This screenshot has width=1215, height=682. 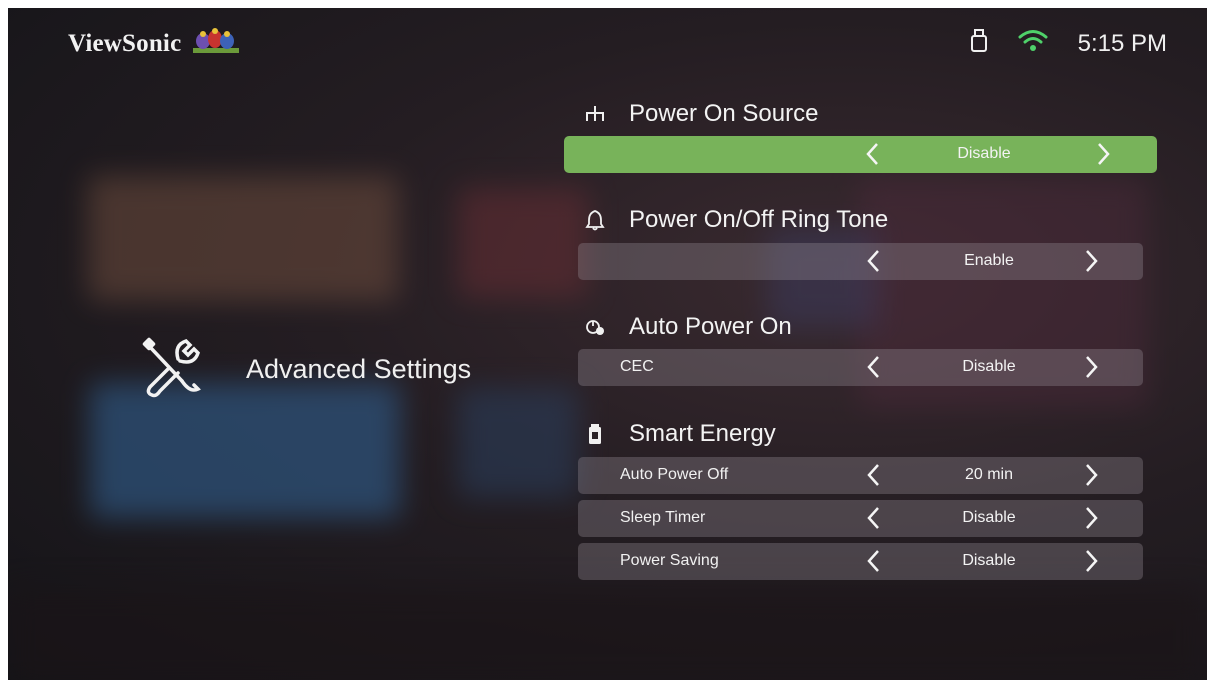 What do you see at coordinates (989, 474) in the screenshot?
I see `row-value: 20 min` at bounding box center [989, 474].